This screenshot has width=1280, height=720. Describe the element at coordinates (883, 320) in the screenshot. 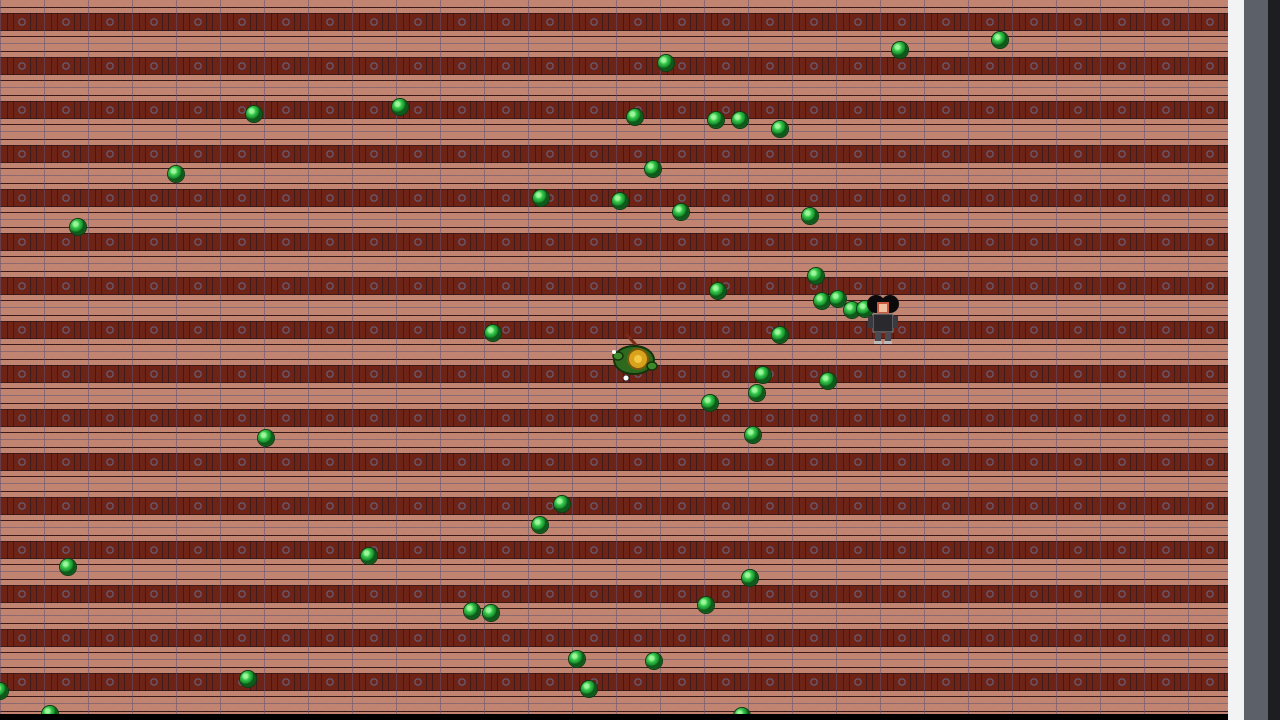

I see `npc-character-icon` at that location.